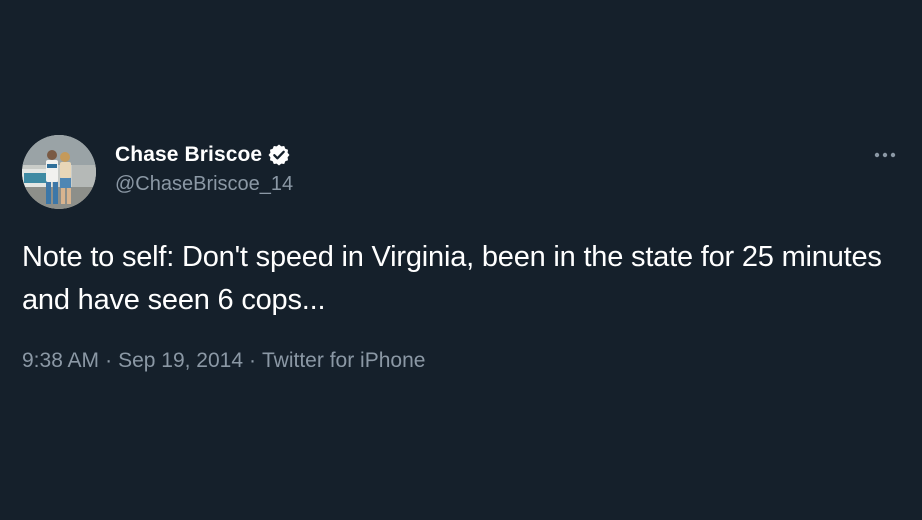 Image resolution: width=922 pixels, height=520 pixels. I want to click on tweet-meta: 9:38 AM · Sep 19, 2014 · Twitter for iPhone, so click(223, 361).